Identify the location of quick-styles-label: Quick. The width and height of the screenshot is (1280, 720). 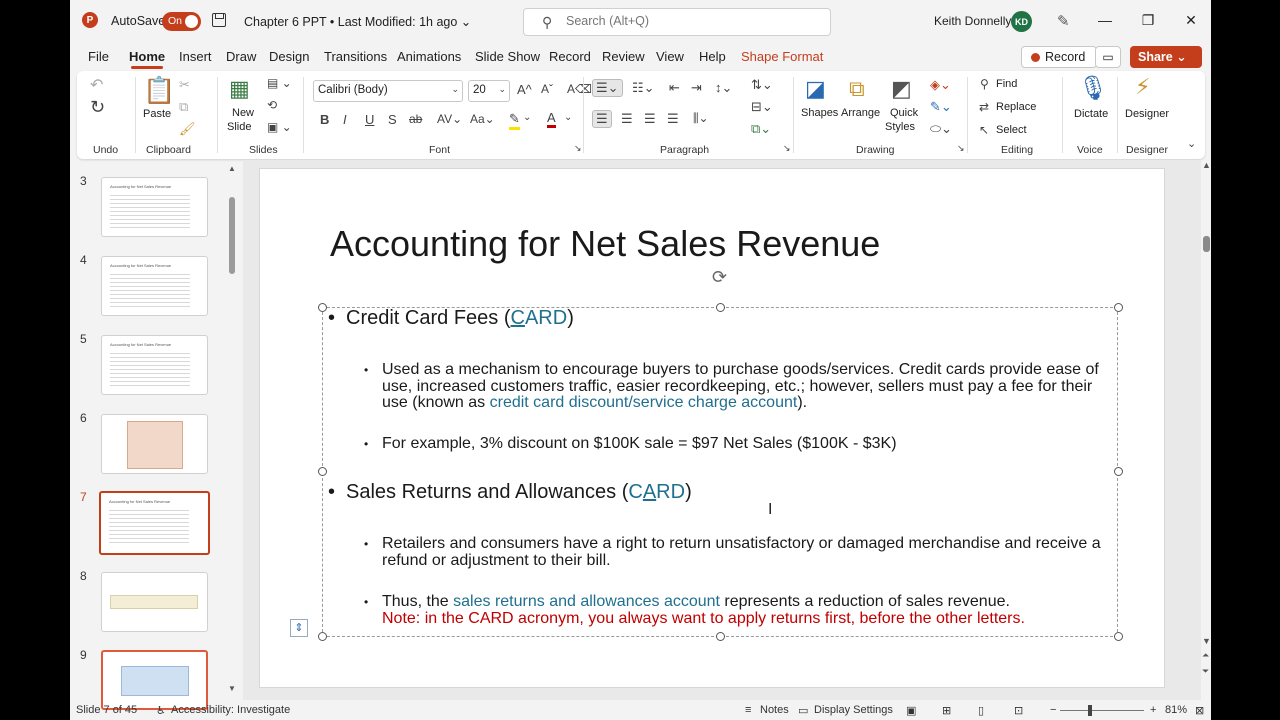
(904, 113).